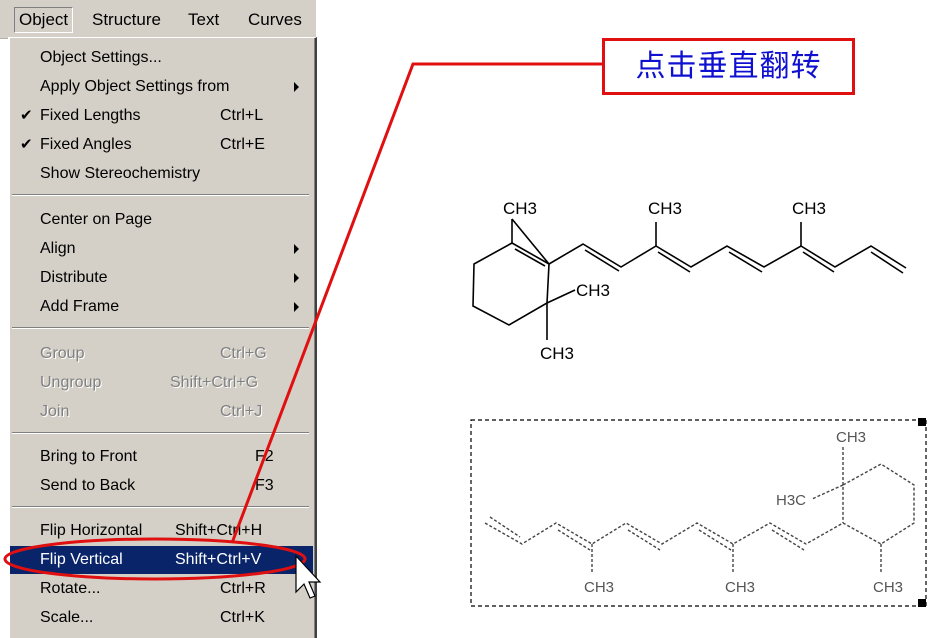  Describe the element at coordinates (308, 576) in the screenshot. I see `mouse-cursor-icon` at that location.